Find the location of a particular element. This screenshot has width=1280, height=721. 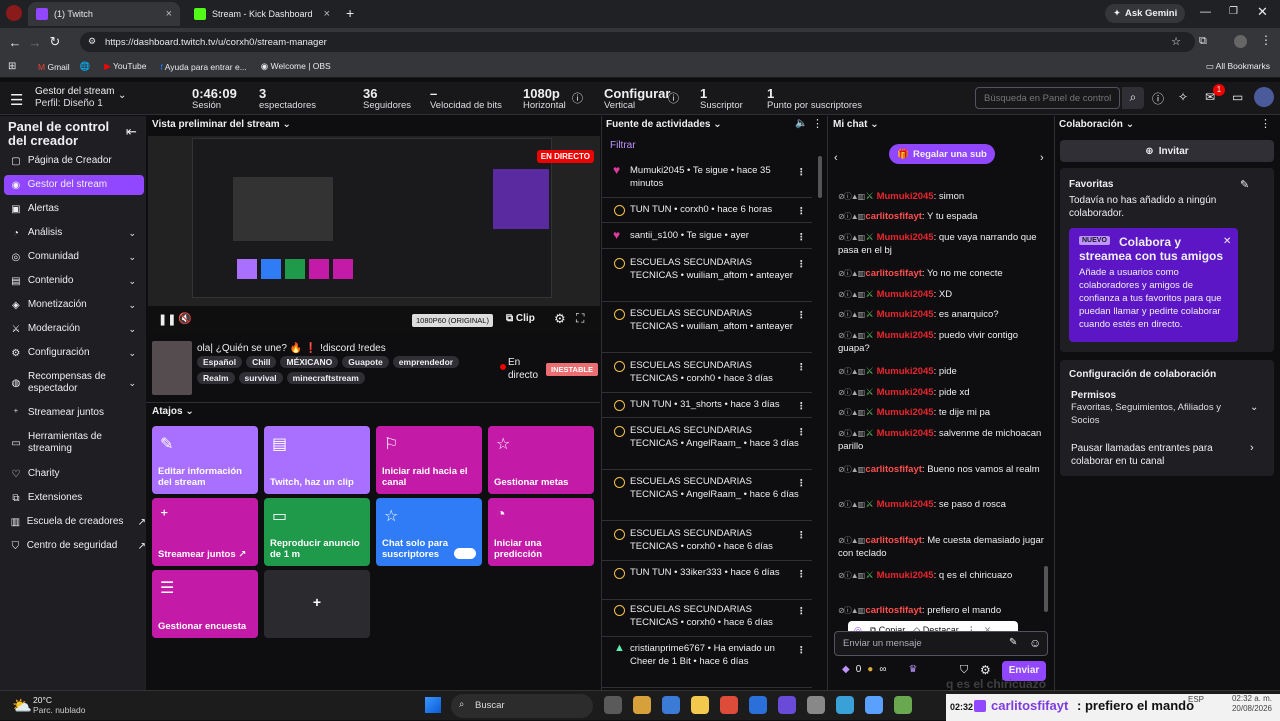

chat-message: ⊘ⓘ▲▥ ⚔ Mumuki2045: es anarquico? is located at coordinates (944, 314).